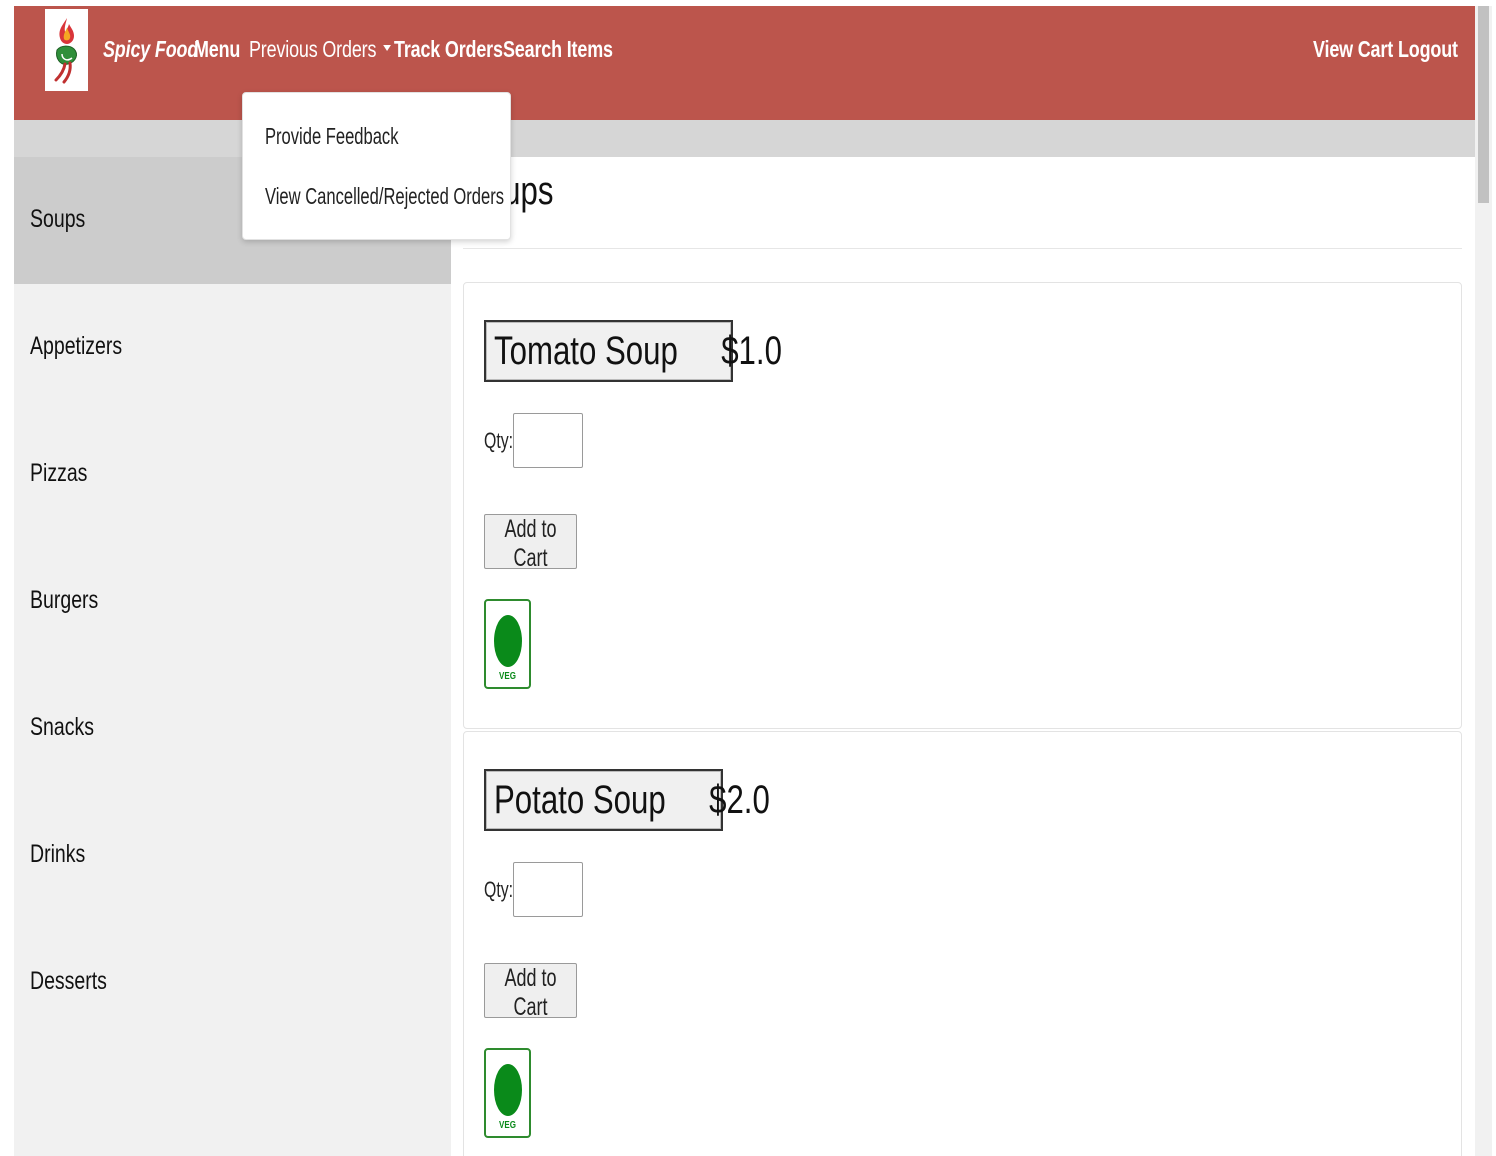 The width and height of the screenshot is (1496, 1156). I want to click on sidebar-item-label: Drinks, so click(58, 854).